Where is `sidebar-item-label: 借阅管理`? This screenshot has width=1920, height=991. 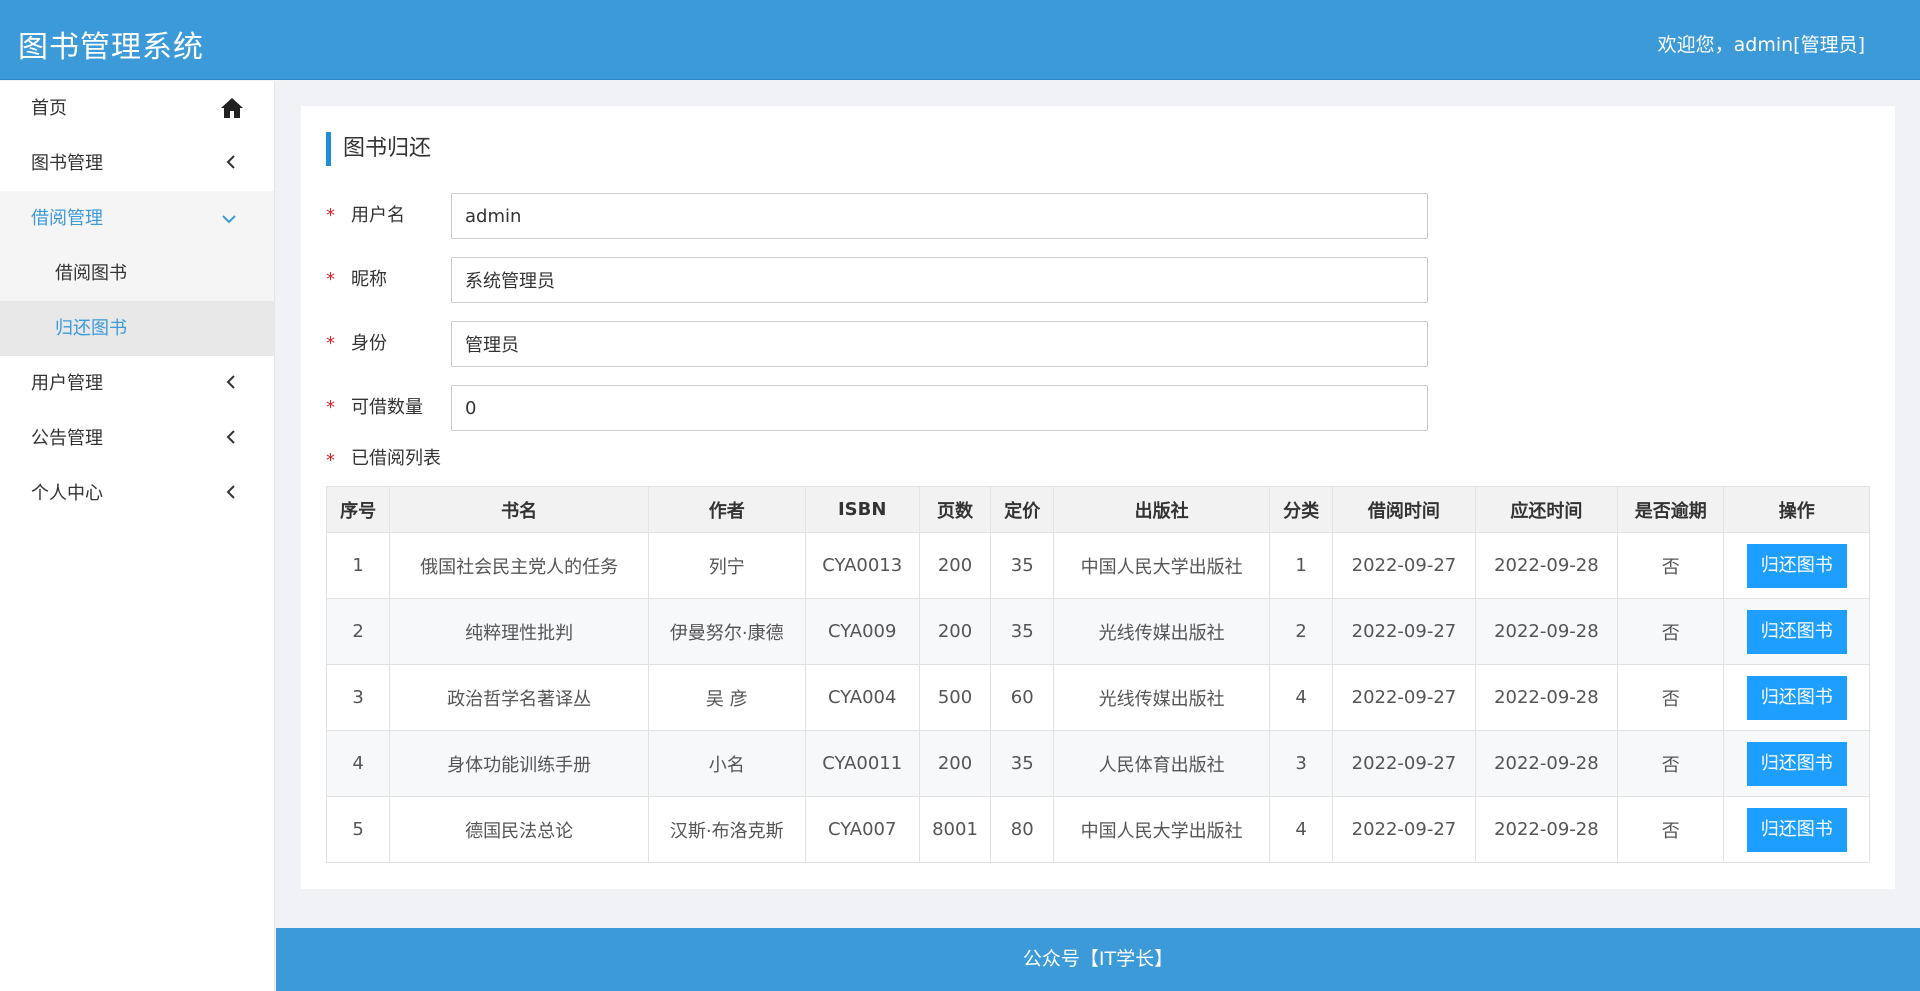 sidebar-item-label: 借阅管理 is located at coordinates (67, 218).